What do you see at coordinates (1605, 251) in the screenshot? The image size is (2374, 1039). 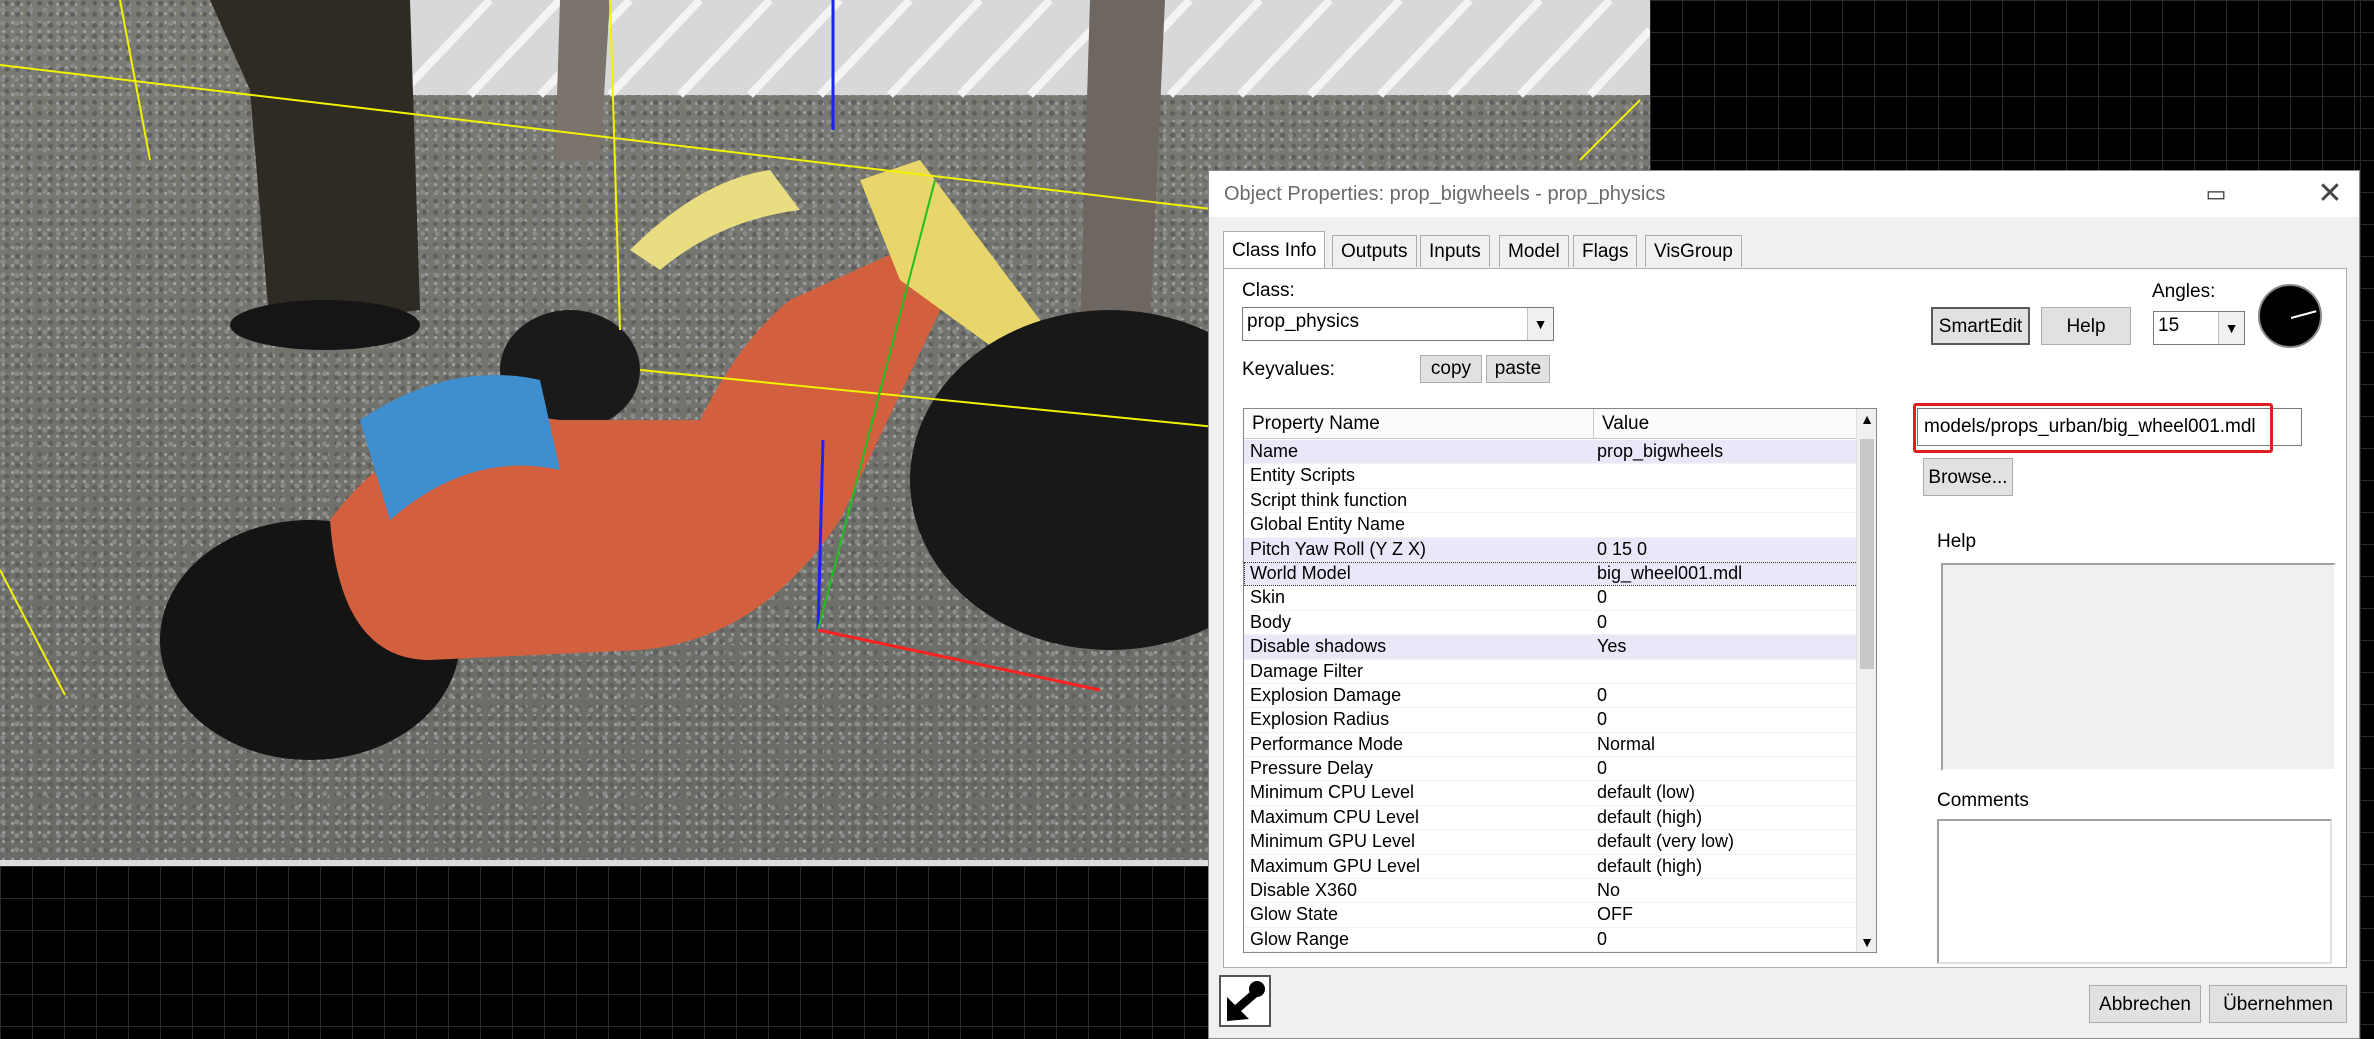 I see `tab-flags: Flags` at bounding box center [1605, 251].